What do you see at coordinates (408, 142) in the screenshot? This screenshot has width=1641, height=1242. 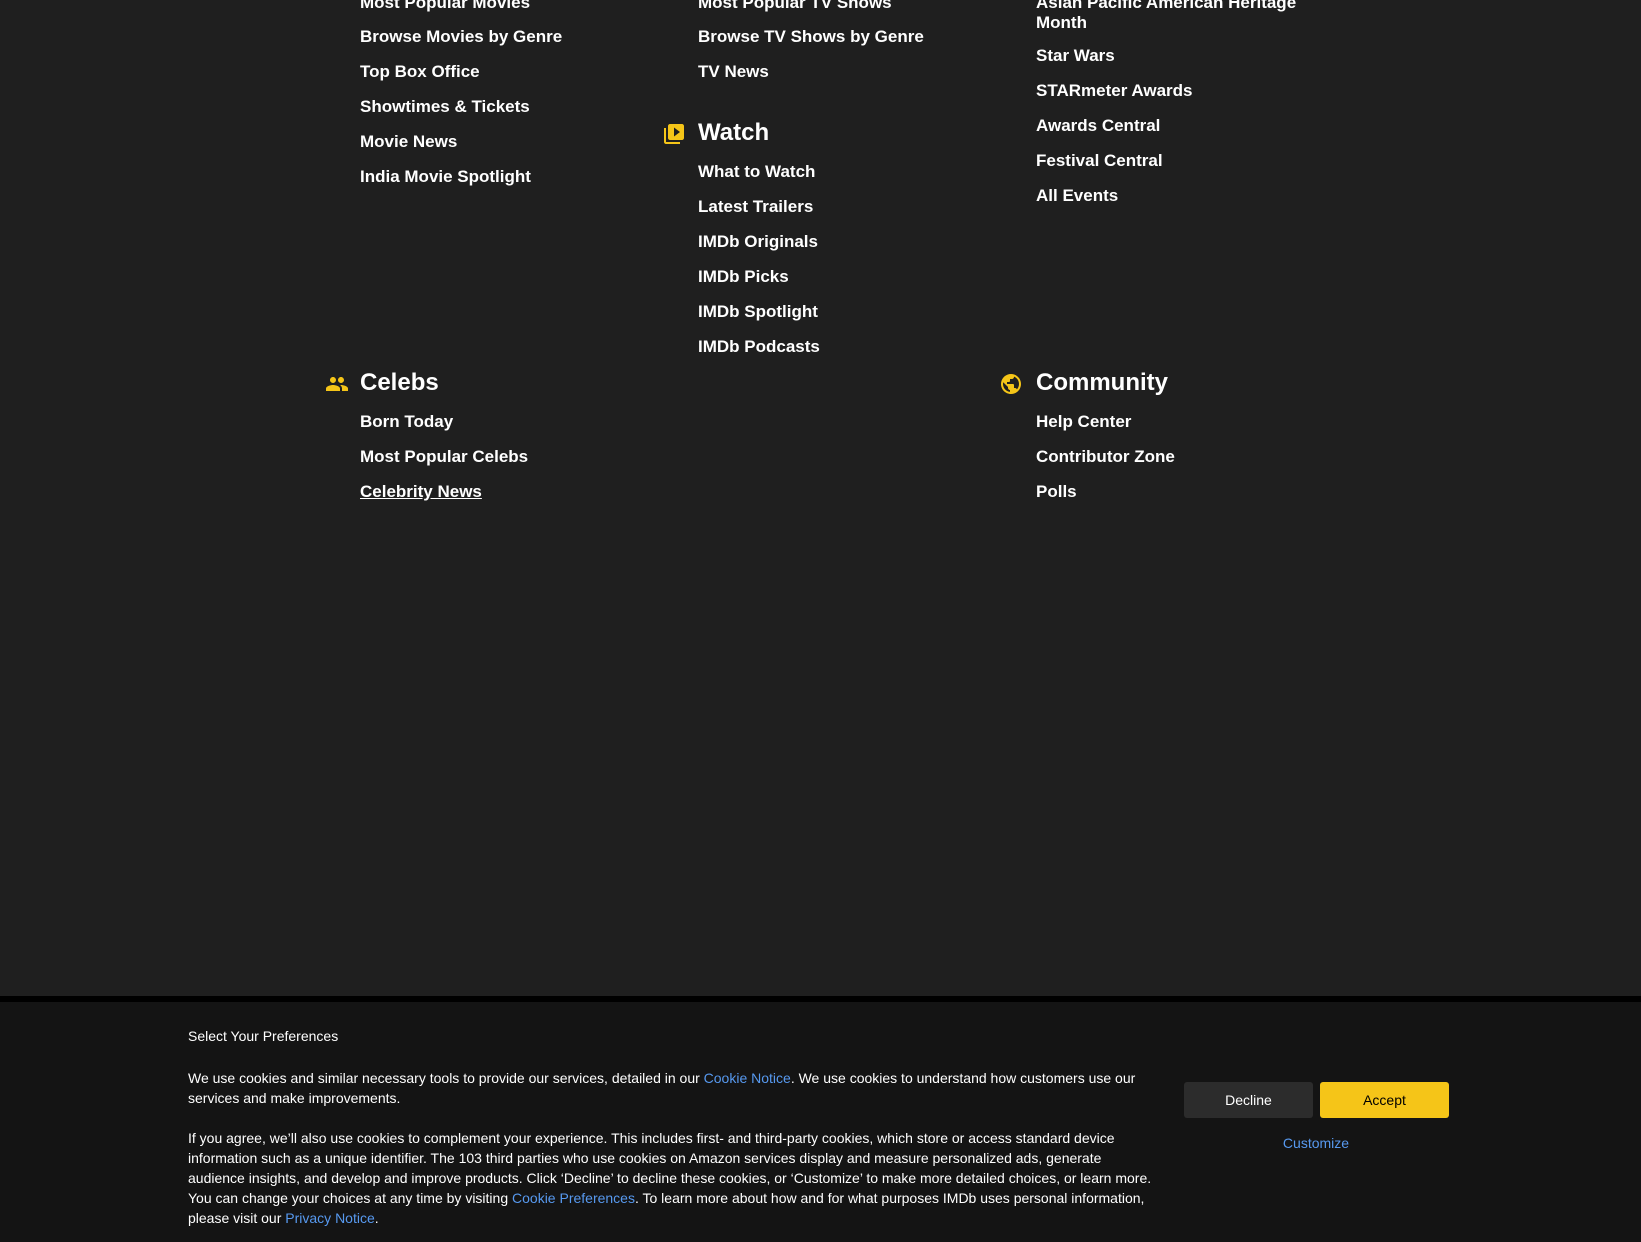 I see `menu-link-movie-news: Movie News` at bounding box center [408, 142].